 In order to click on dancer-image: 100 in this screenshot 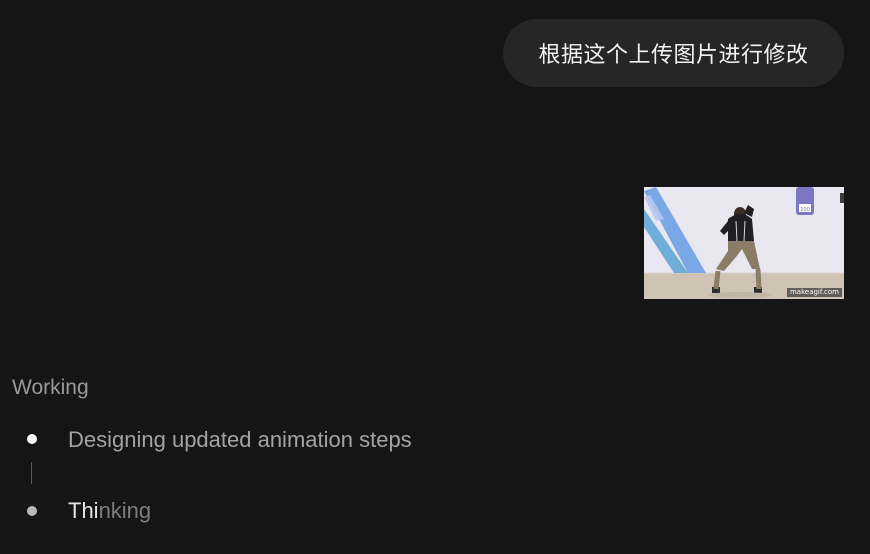, I will do `click(744, 243)`.